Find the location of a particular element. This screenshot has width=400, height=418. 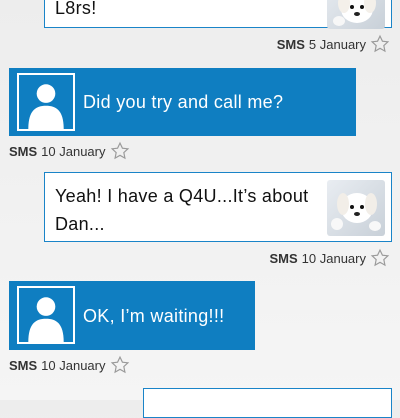

message-text-line-1: Yeah! I have a Q4U...It’s about is located at coordinates (182, 196).